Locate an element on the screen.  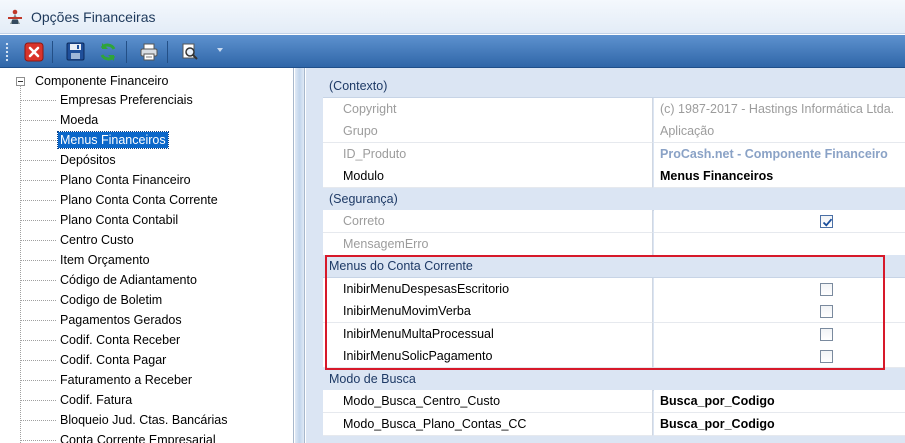
tree-item: Empresas Preferenciais is located at coordinates (155, 100).